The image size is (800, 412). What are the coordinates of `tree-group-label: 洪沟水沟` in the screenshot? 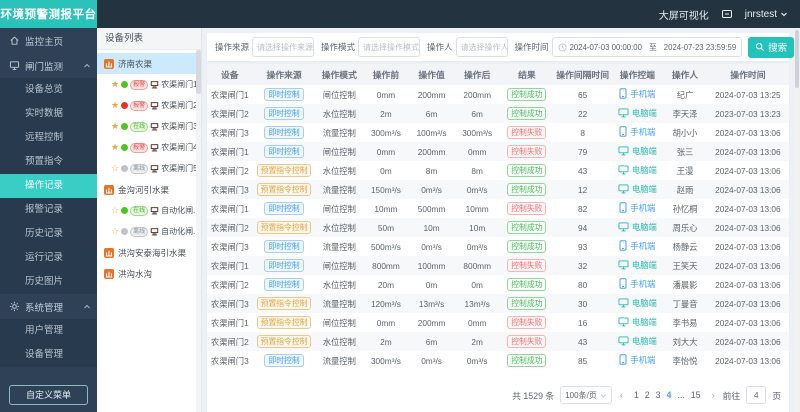 It's located at (135, 273).